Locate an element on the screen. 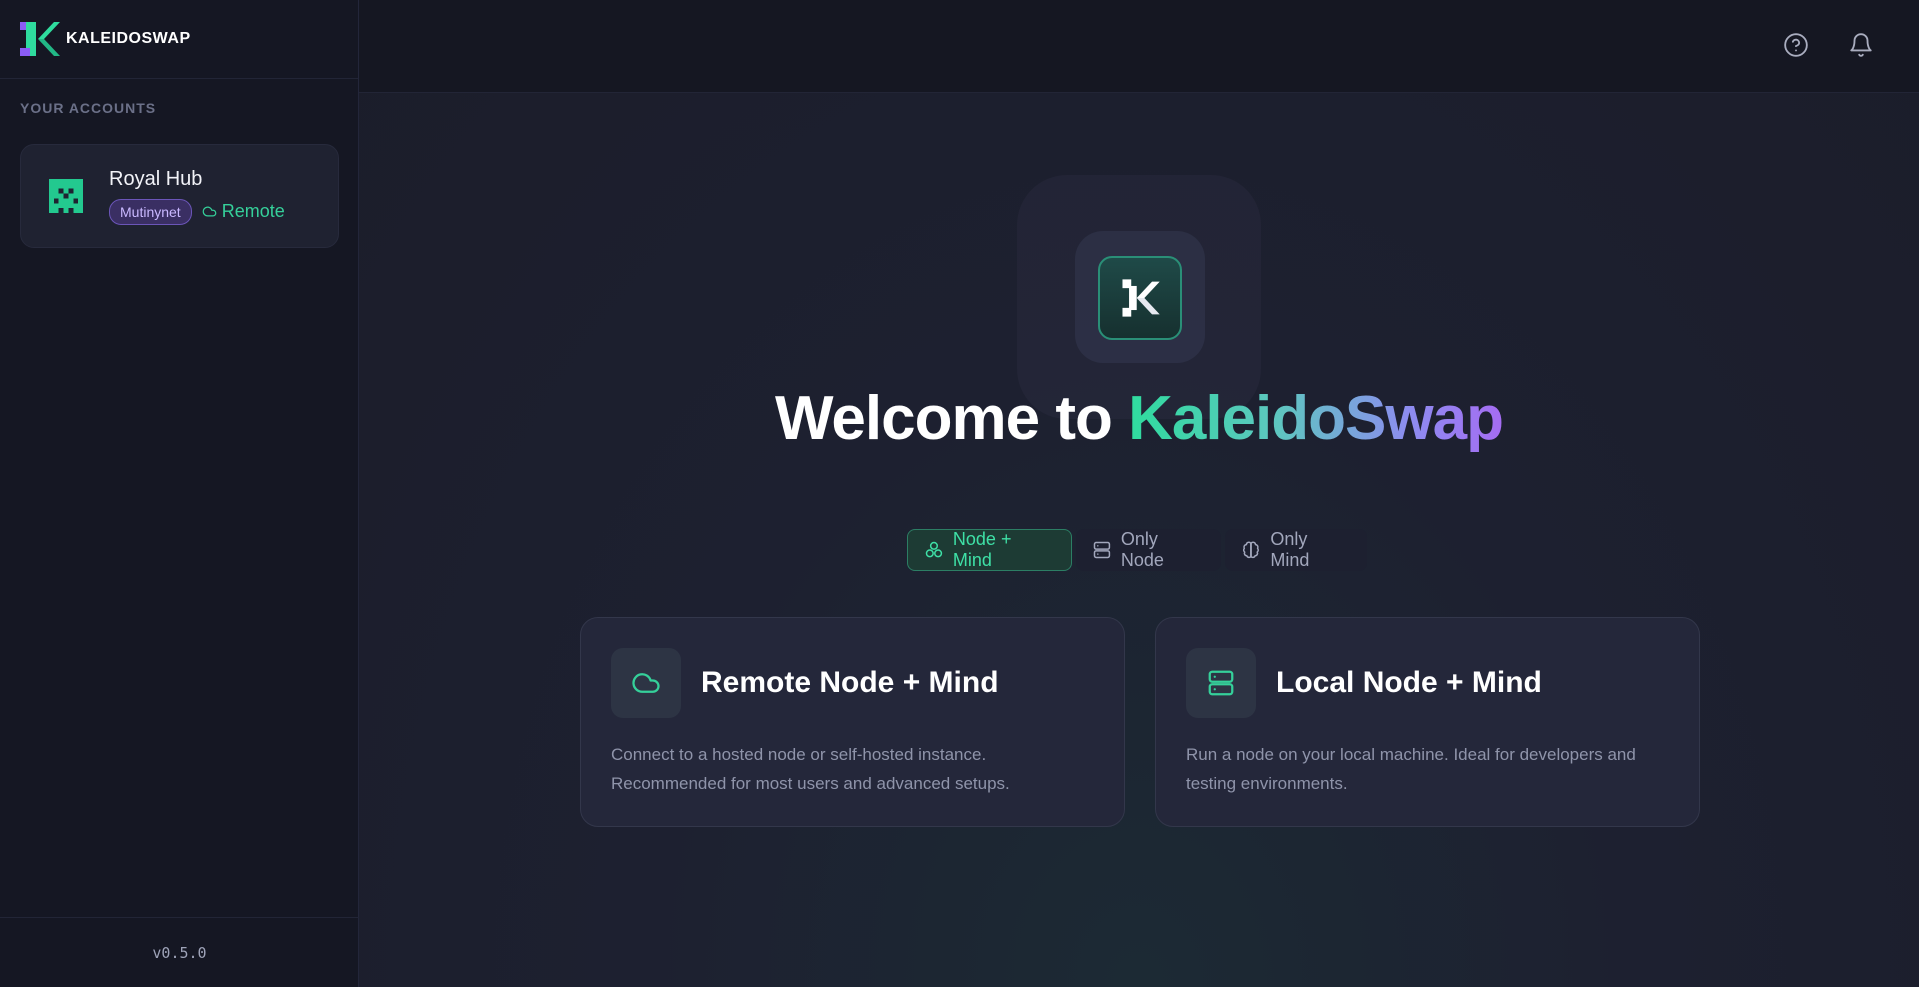  account-card-royal-hub: Royal Hub Mutinynet Remote is located at coordinates (179, 196).